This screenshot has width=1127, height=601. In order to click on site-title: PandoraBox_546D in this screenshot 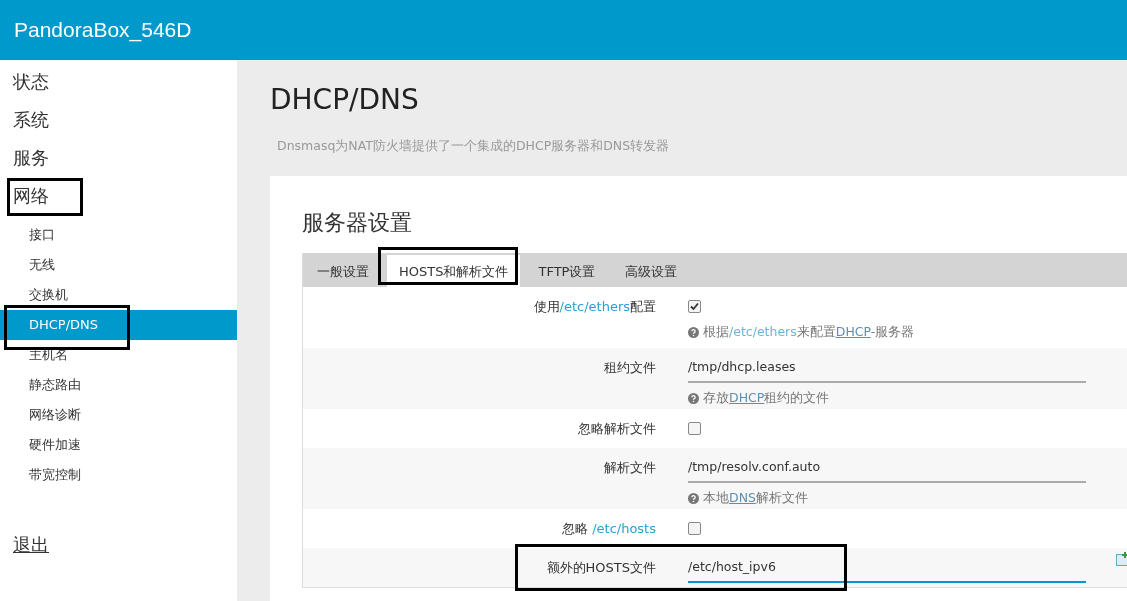, I will do `click(103, 30)`.